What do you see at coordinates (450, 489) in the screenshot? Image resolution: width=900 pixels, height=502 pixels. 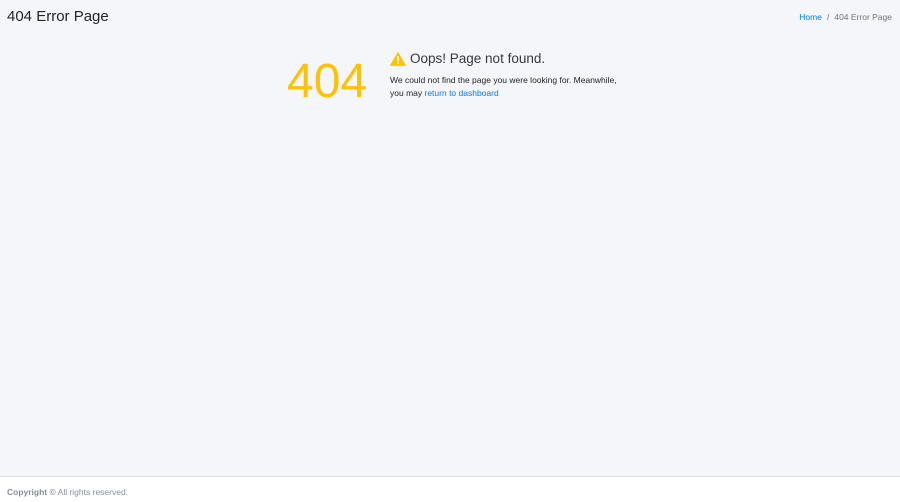 I see `footer: Copyright © All rights reserved.` at bounding box center [450, 489].